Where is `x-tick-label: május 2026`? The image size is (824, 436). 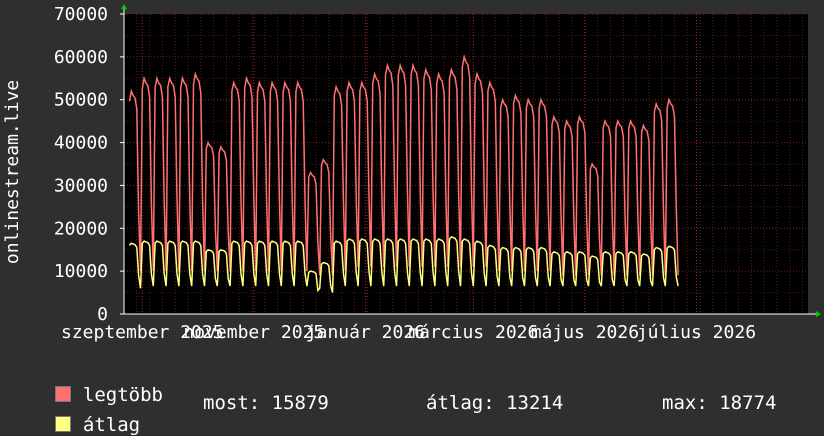
x-tick-label: május 2026 is located at coordinates (585, 332).